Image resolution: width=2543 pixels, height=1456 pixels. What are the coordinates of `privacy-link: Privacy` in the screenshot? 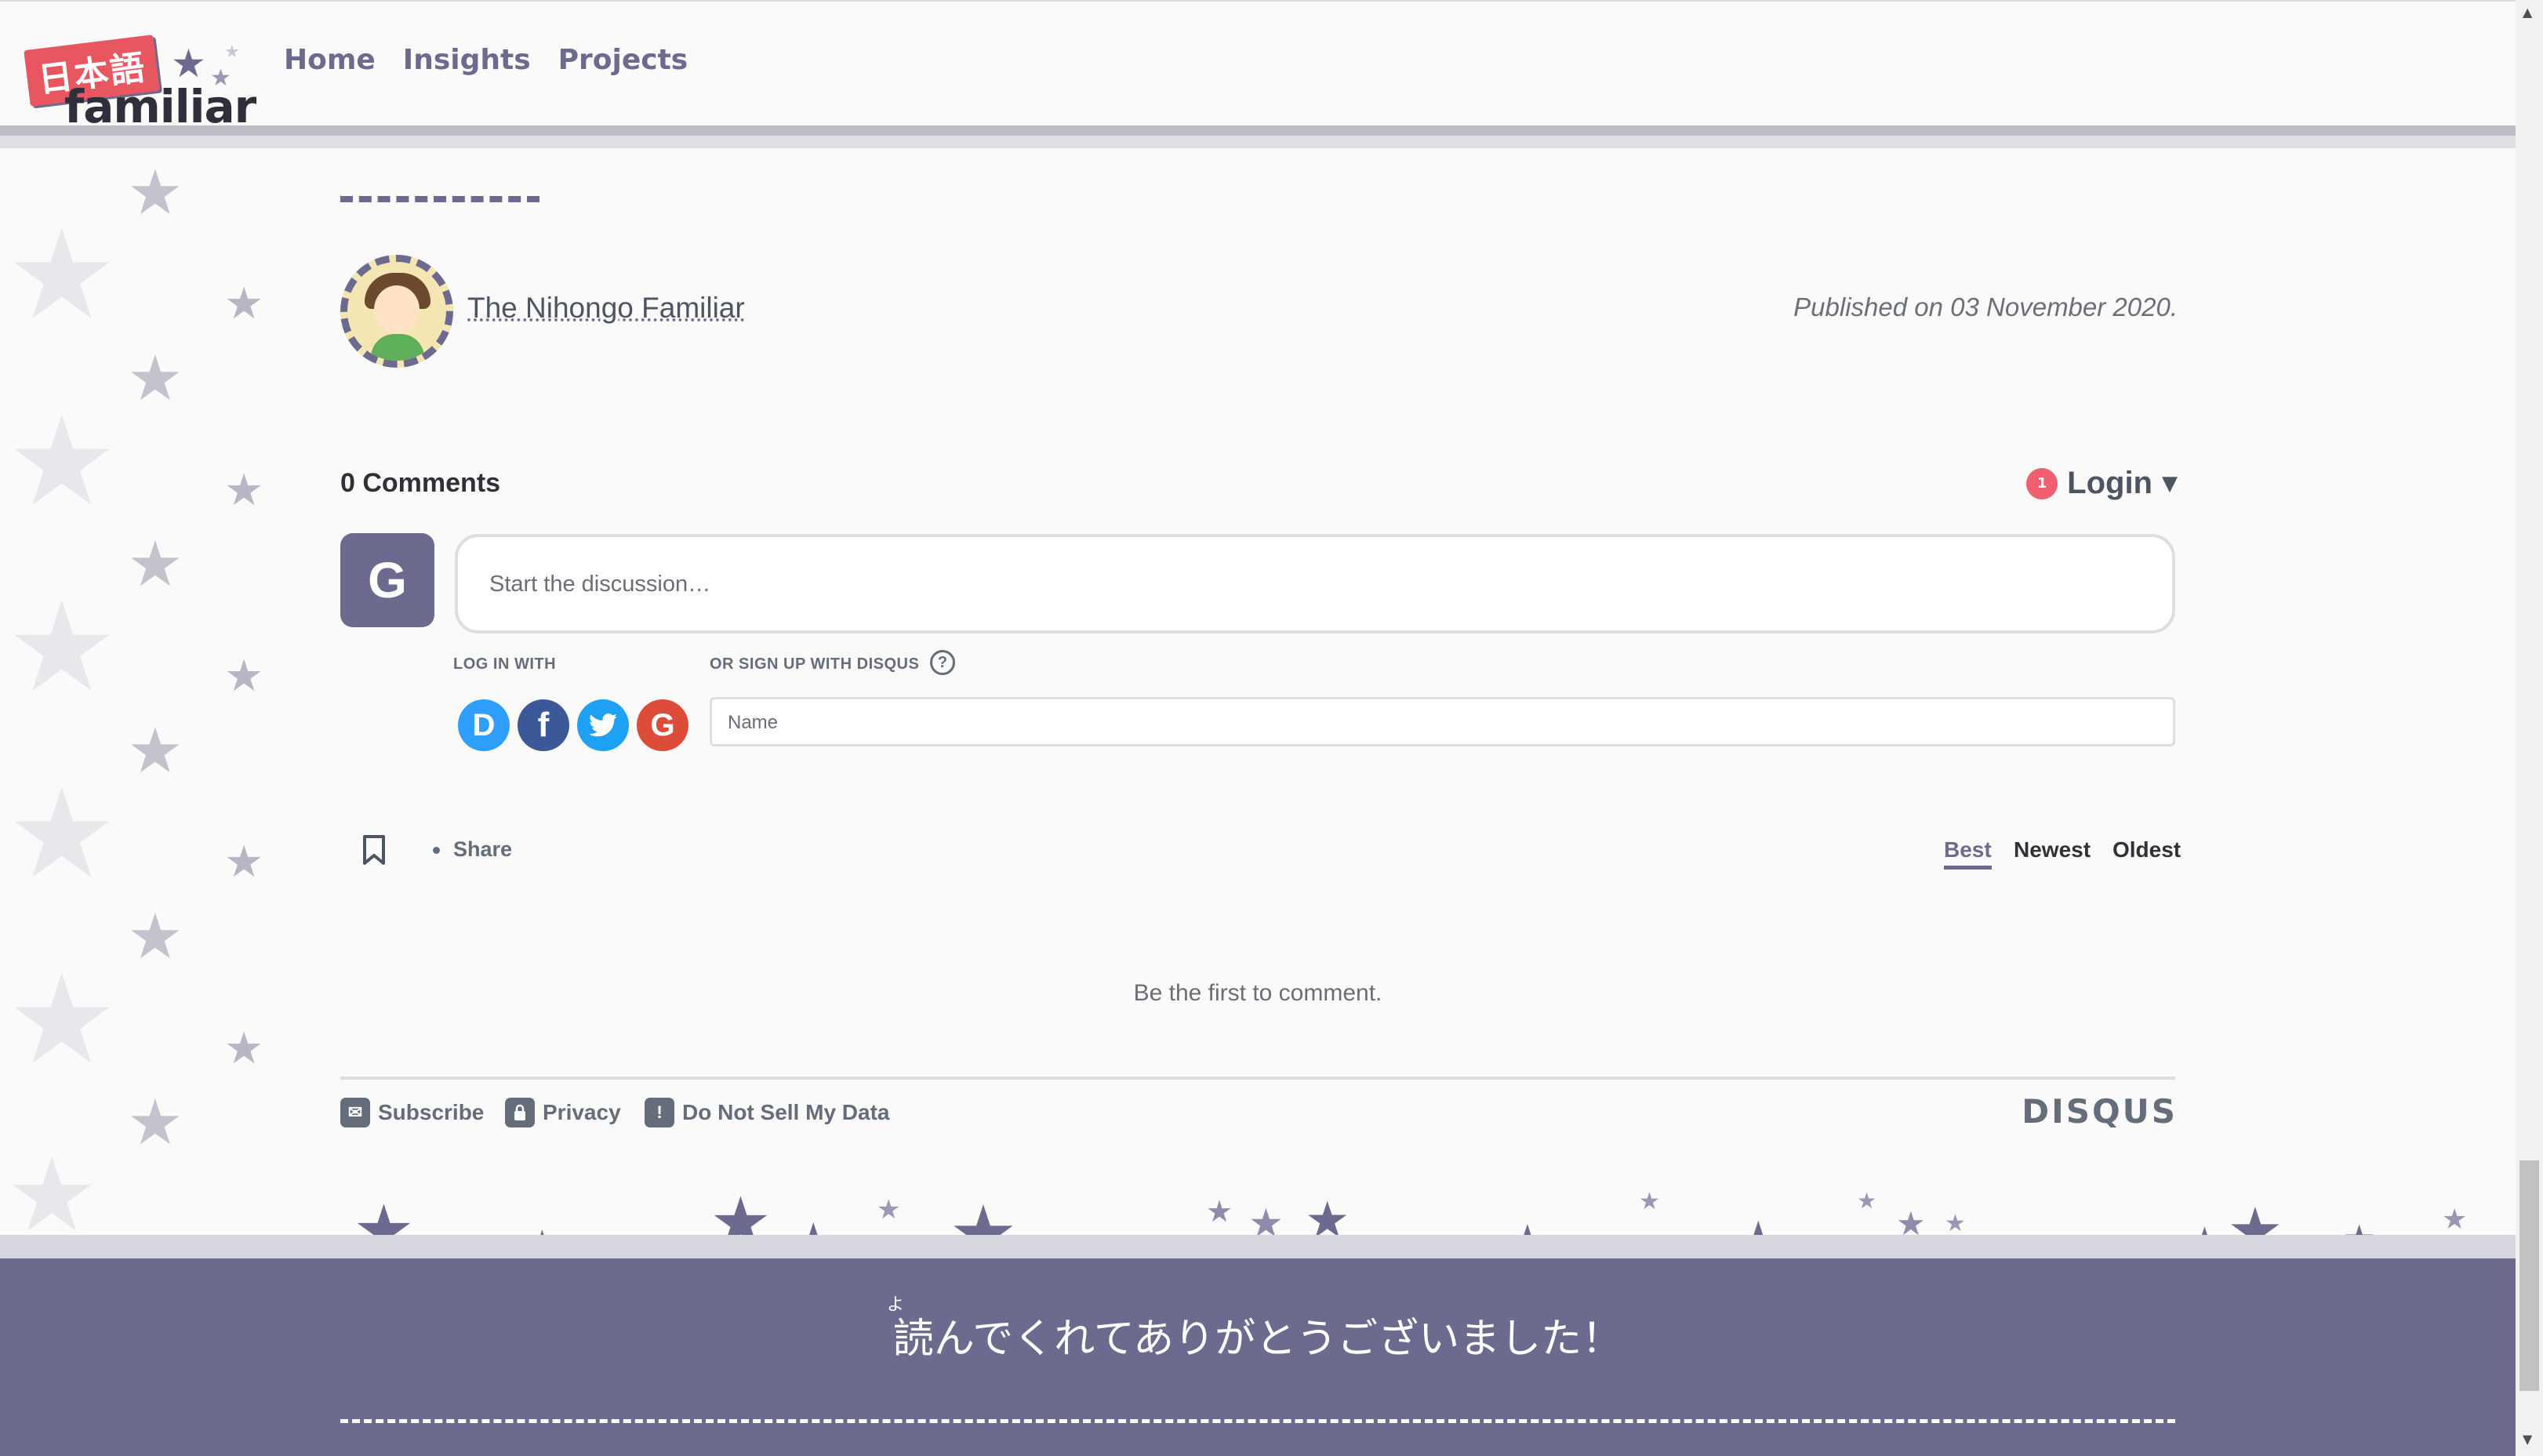 It's located at (563, 1112).